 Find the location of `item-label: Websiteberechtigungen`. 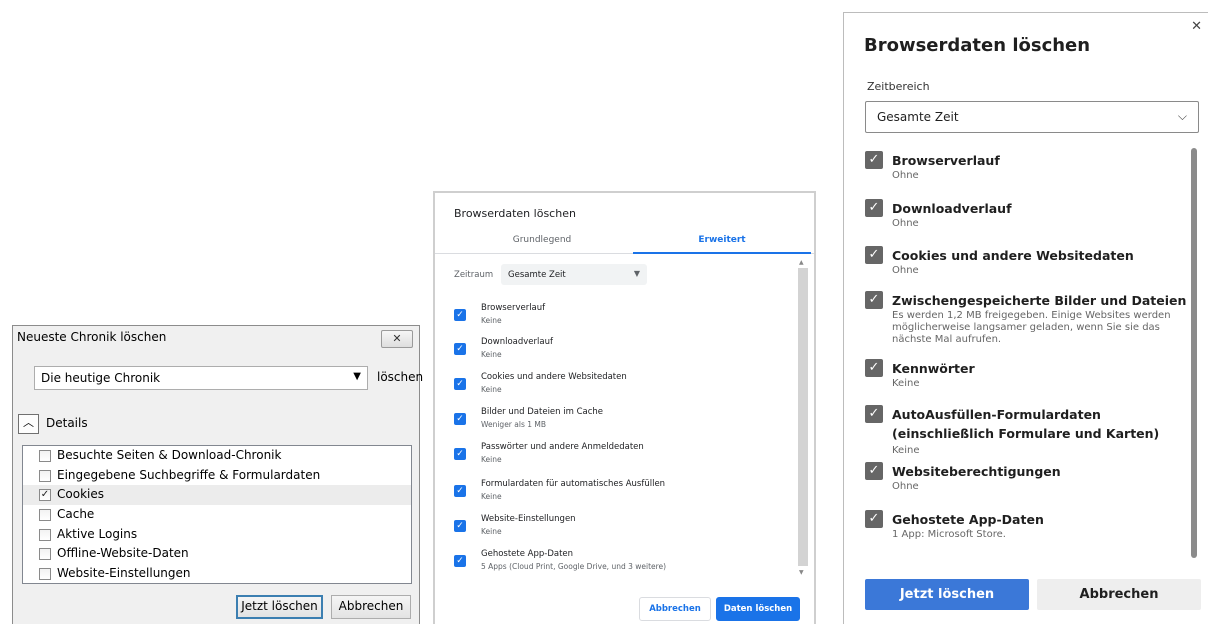

item-label: Websiteberechtigungen is located at coordinates (976, 471).